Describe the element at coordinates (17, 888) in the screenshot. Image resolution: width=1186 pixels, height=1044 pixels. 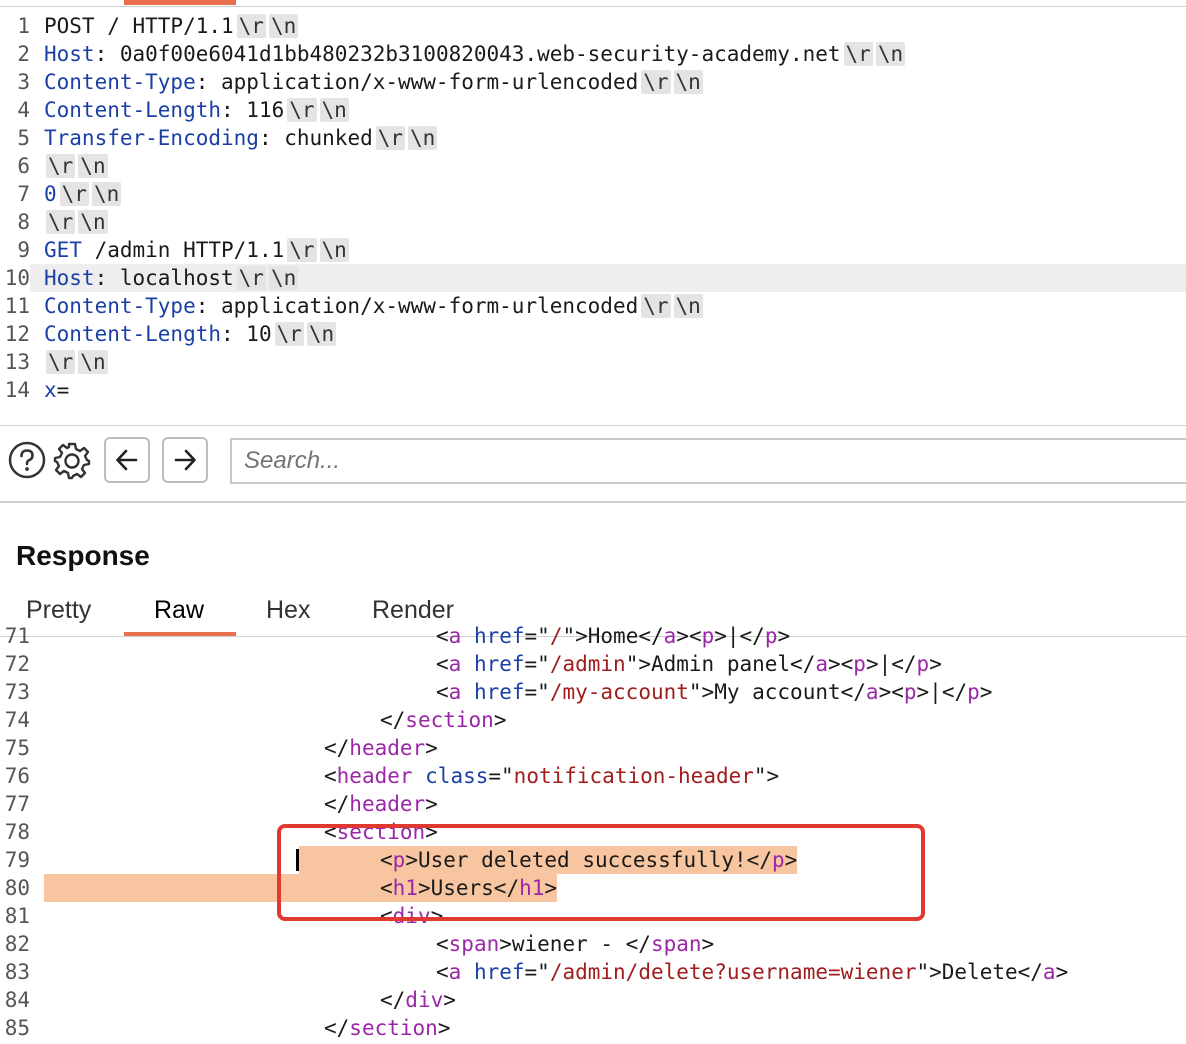
I see `line-number: 80` at that location.